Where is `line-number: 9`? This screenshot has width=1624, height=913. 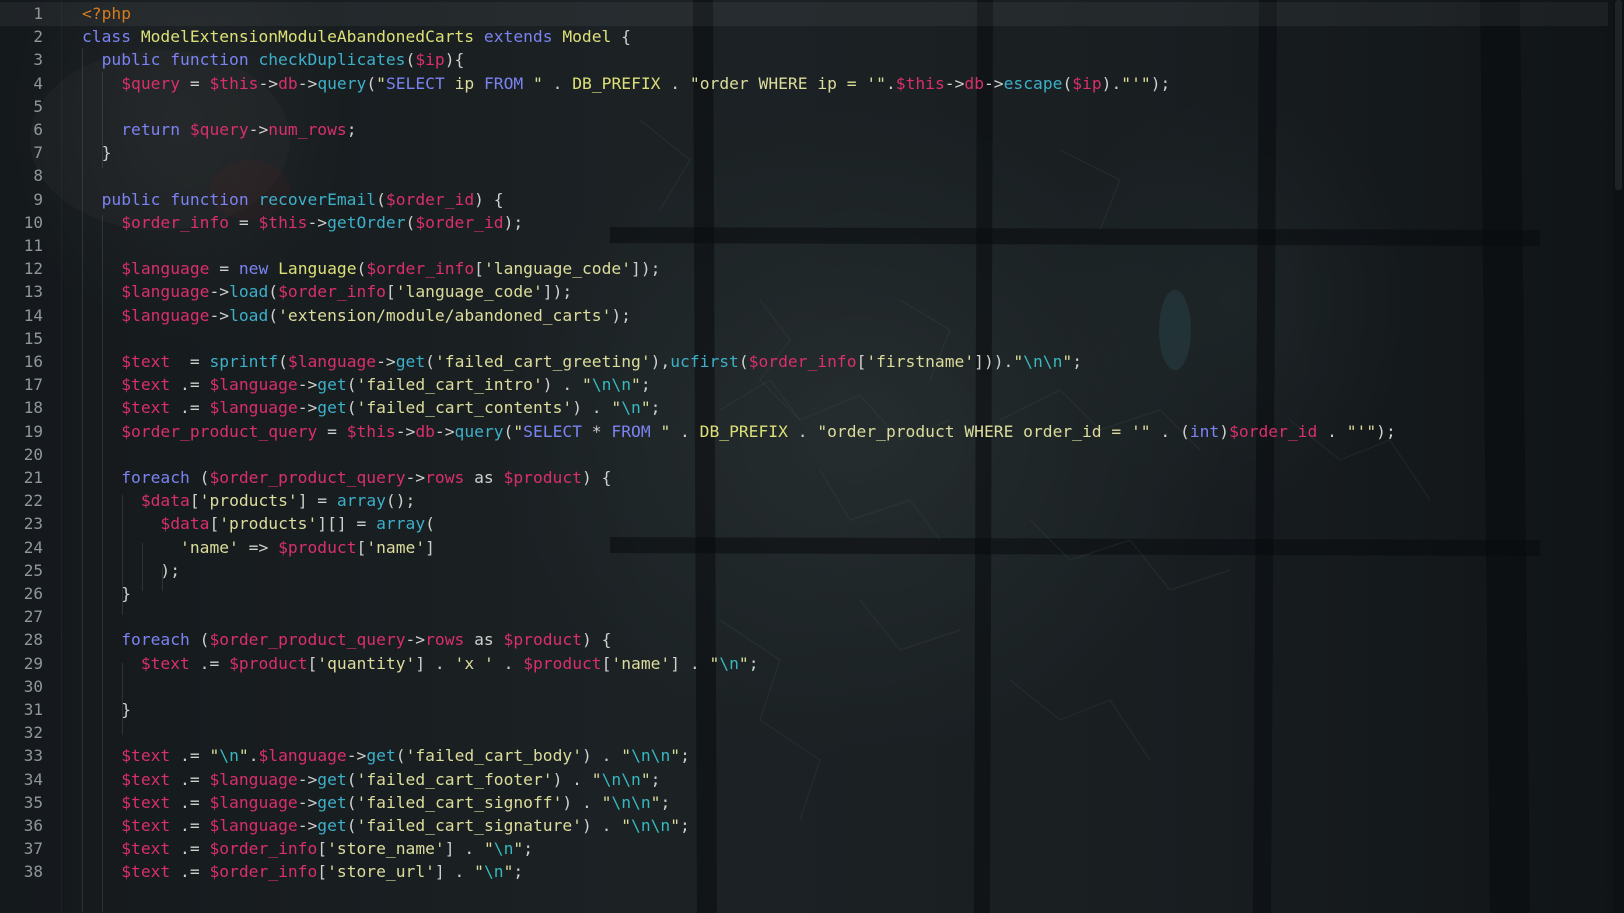 line-number: 9 is located at coordinates (38, 199).